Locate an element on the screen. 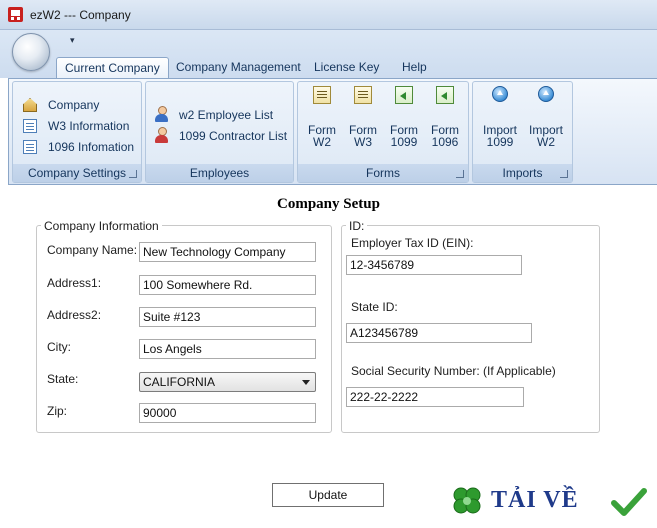  tab-company-management: Company Management is located at coordinates (238, 67).